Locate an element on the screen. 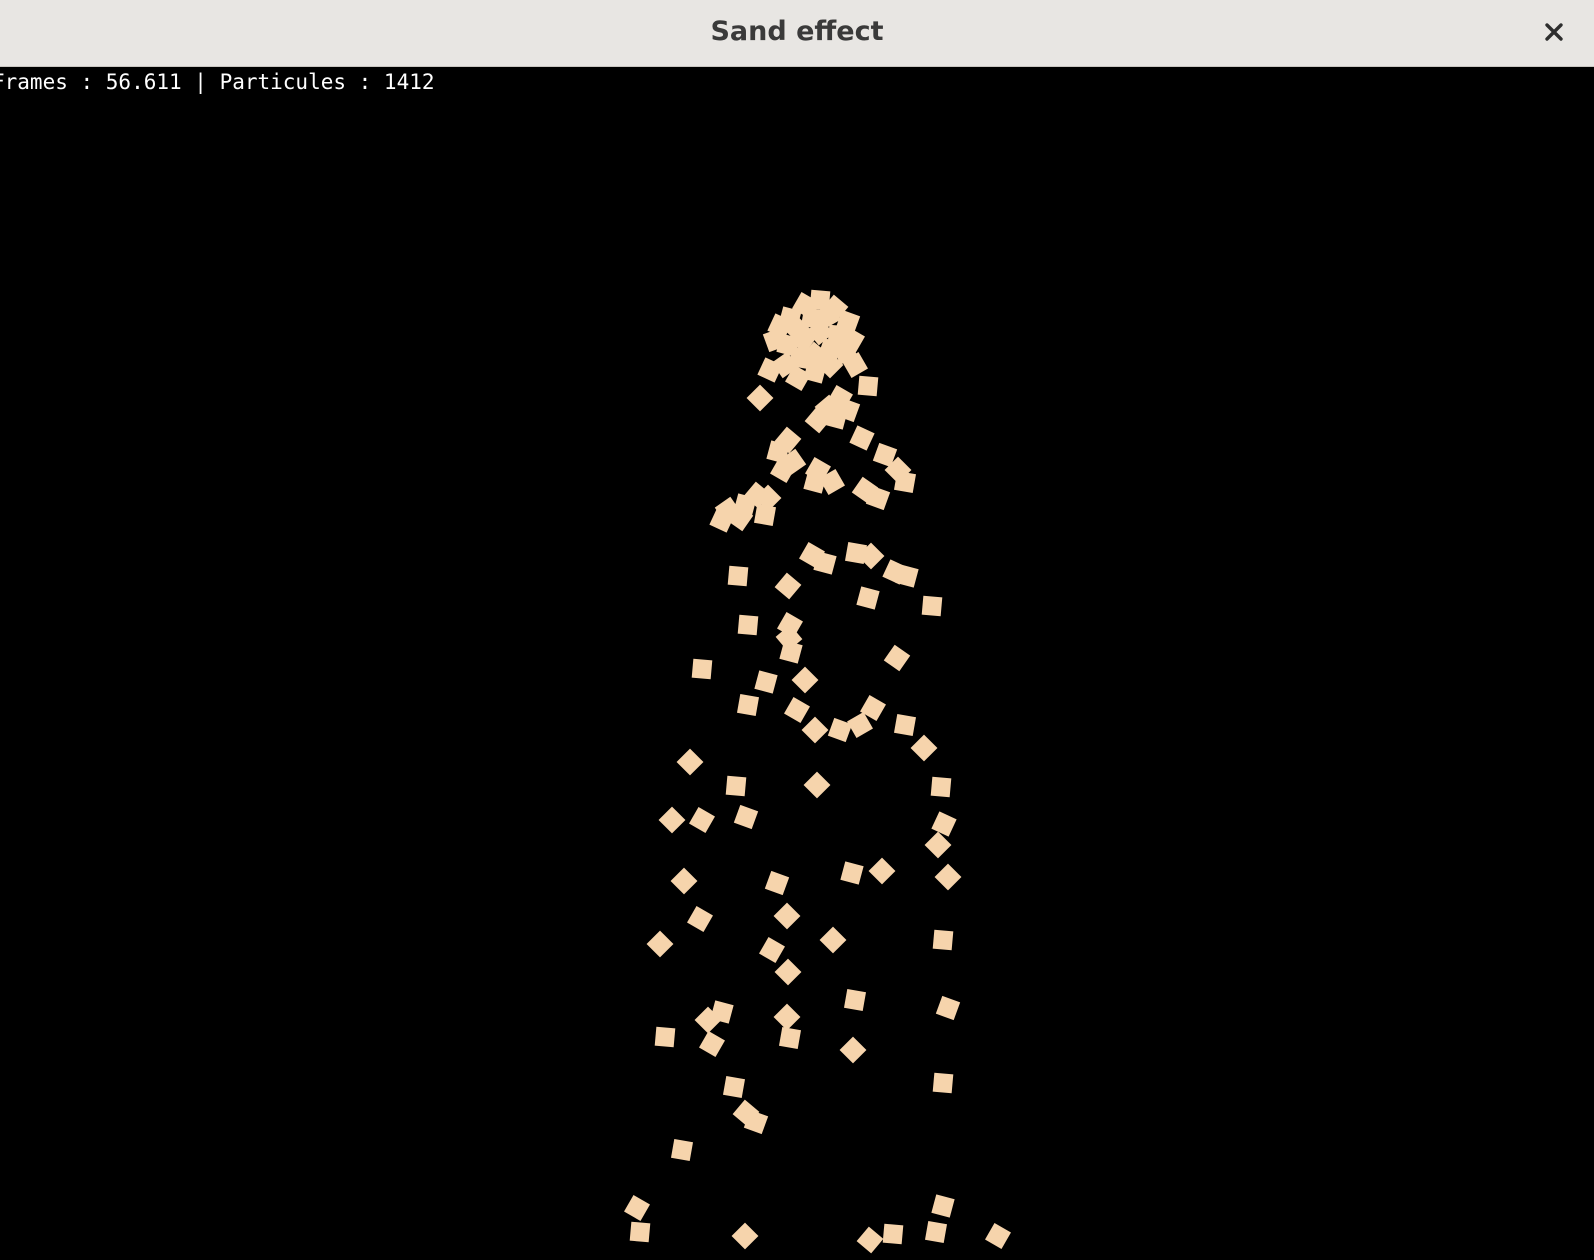  title-bar: Sand effect is located at coordinates (797, 33).